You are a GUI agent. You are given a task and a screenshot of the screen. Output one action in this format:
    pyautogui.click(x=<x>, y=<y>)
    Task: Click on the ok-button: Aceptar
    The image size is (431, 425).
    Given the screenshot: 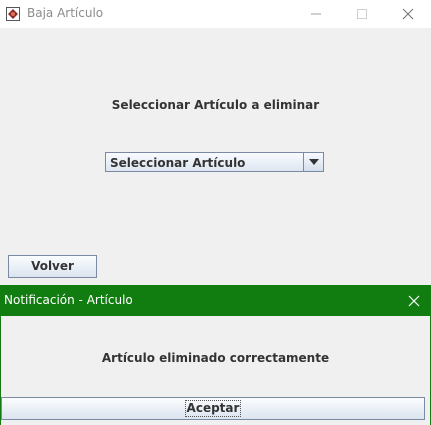 What is the action you would take?
    pyautogui.click(x=213, y=408)
    